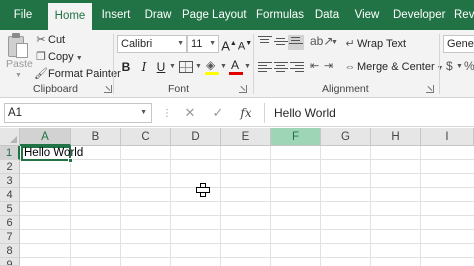  I want to click on copy-icon: ❐, so click(41, 57).